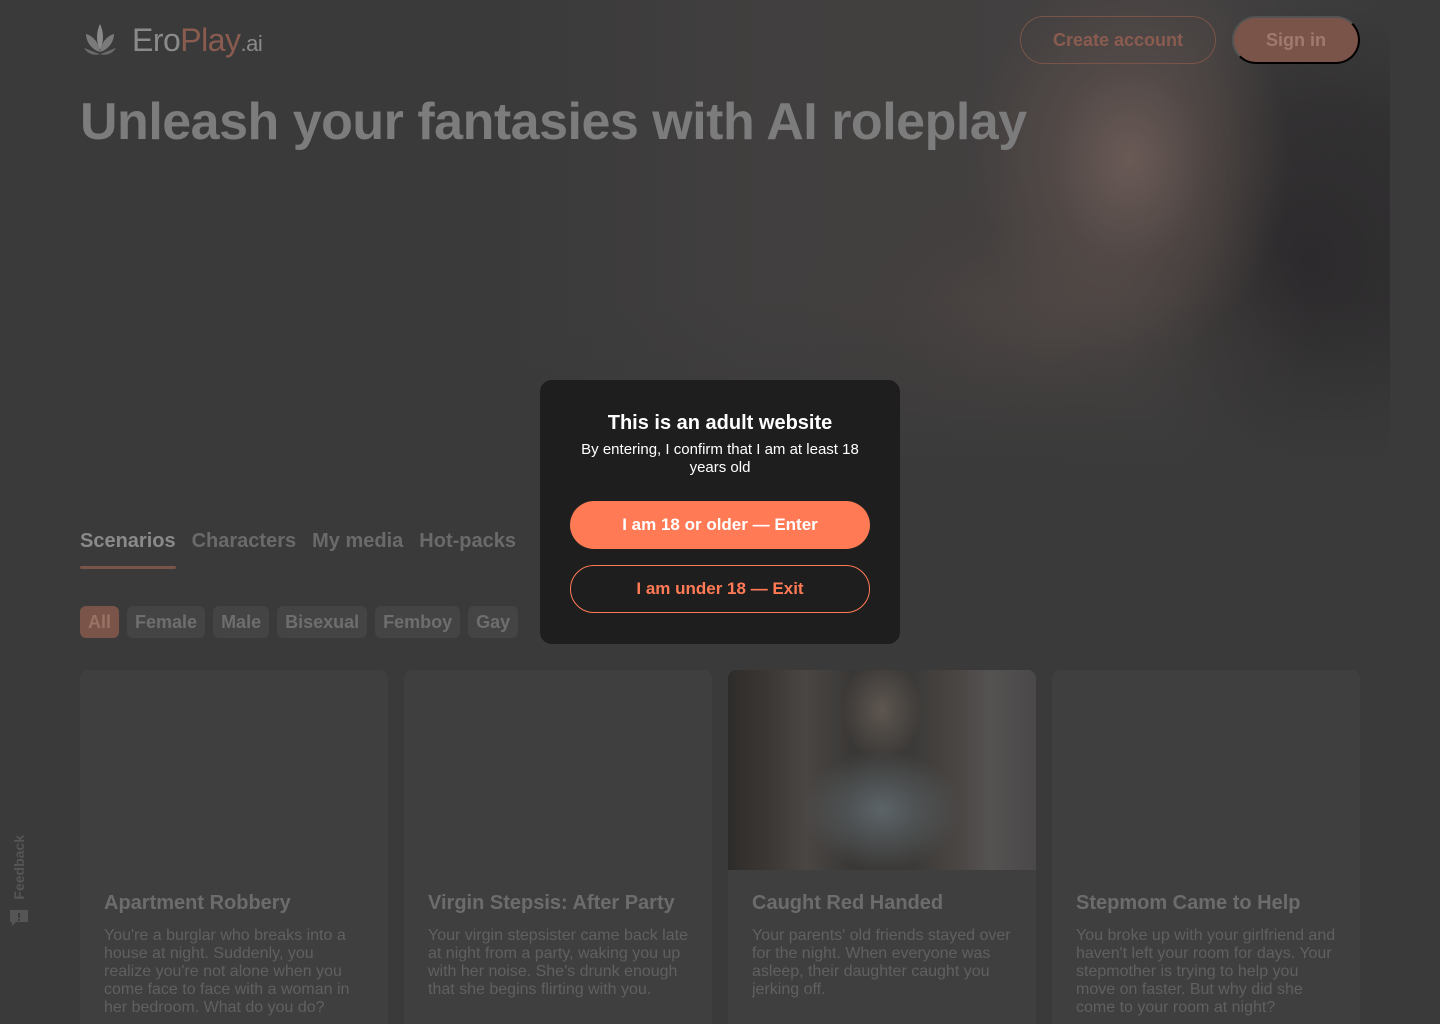 The width and height of the screenshot is (1440, 1024). What do you see at coordinates (467, 549) in the screenshot?
I see `tab-hot-packs: Hot-packs` at bounding box center [467, 549].